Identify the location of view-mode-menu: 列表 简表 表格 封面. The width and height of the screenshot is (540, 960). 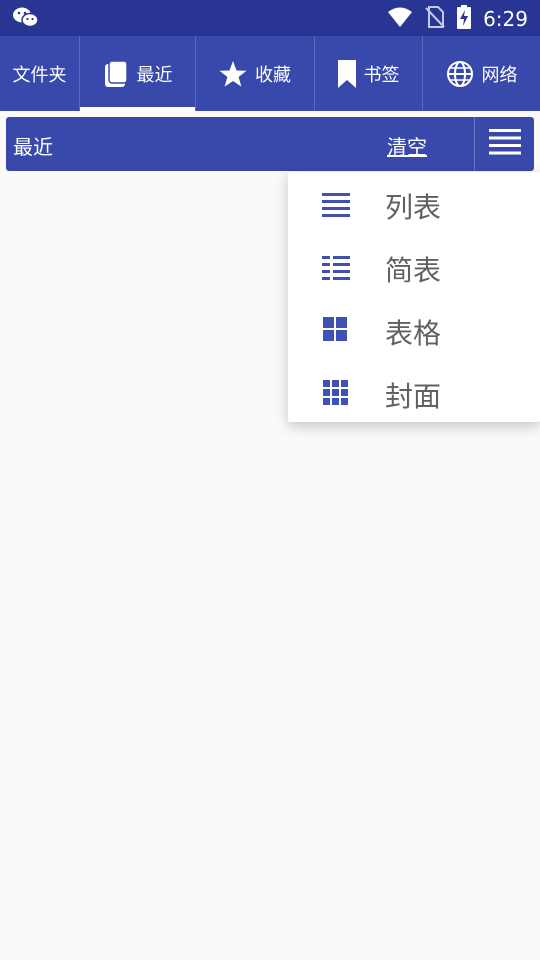
(414, 297).